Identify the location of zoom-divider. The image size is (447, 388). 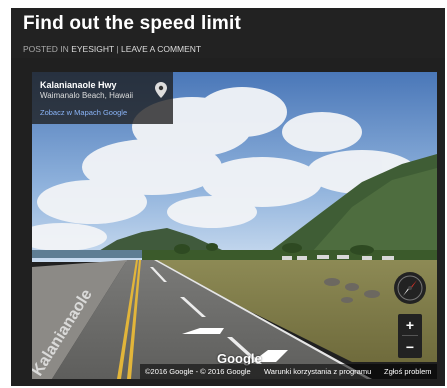
(410, 335).